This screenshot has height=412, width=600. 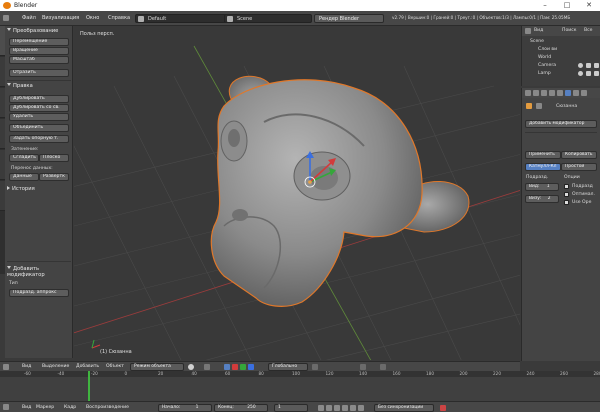 What do you see at coordinates (568, 93) in the screenshot?
I see `modifier-tab-icon` at bounding box center [568, 93].